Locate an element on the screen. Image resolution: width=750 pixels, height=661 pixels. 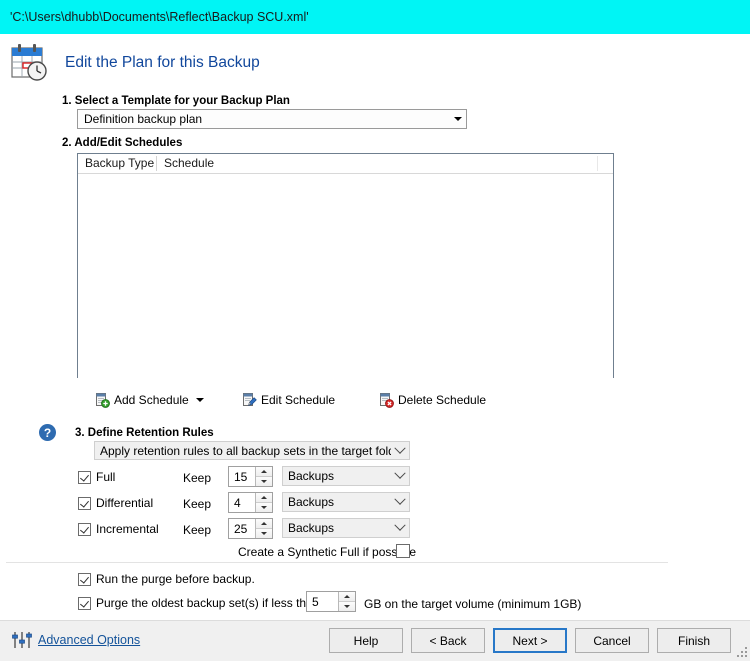
step2-label: 2. Add/Edit Schedules is located at coordinates (122, 143).